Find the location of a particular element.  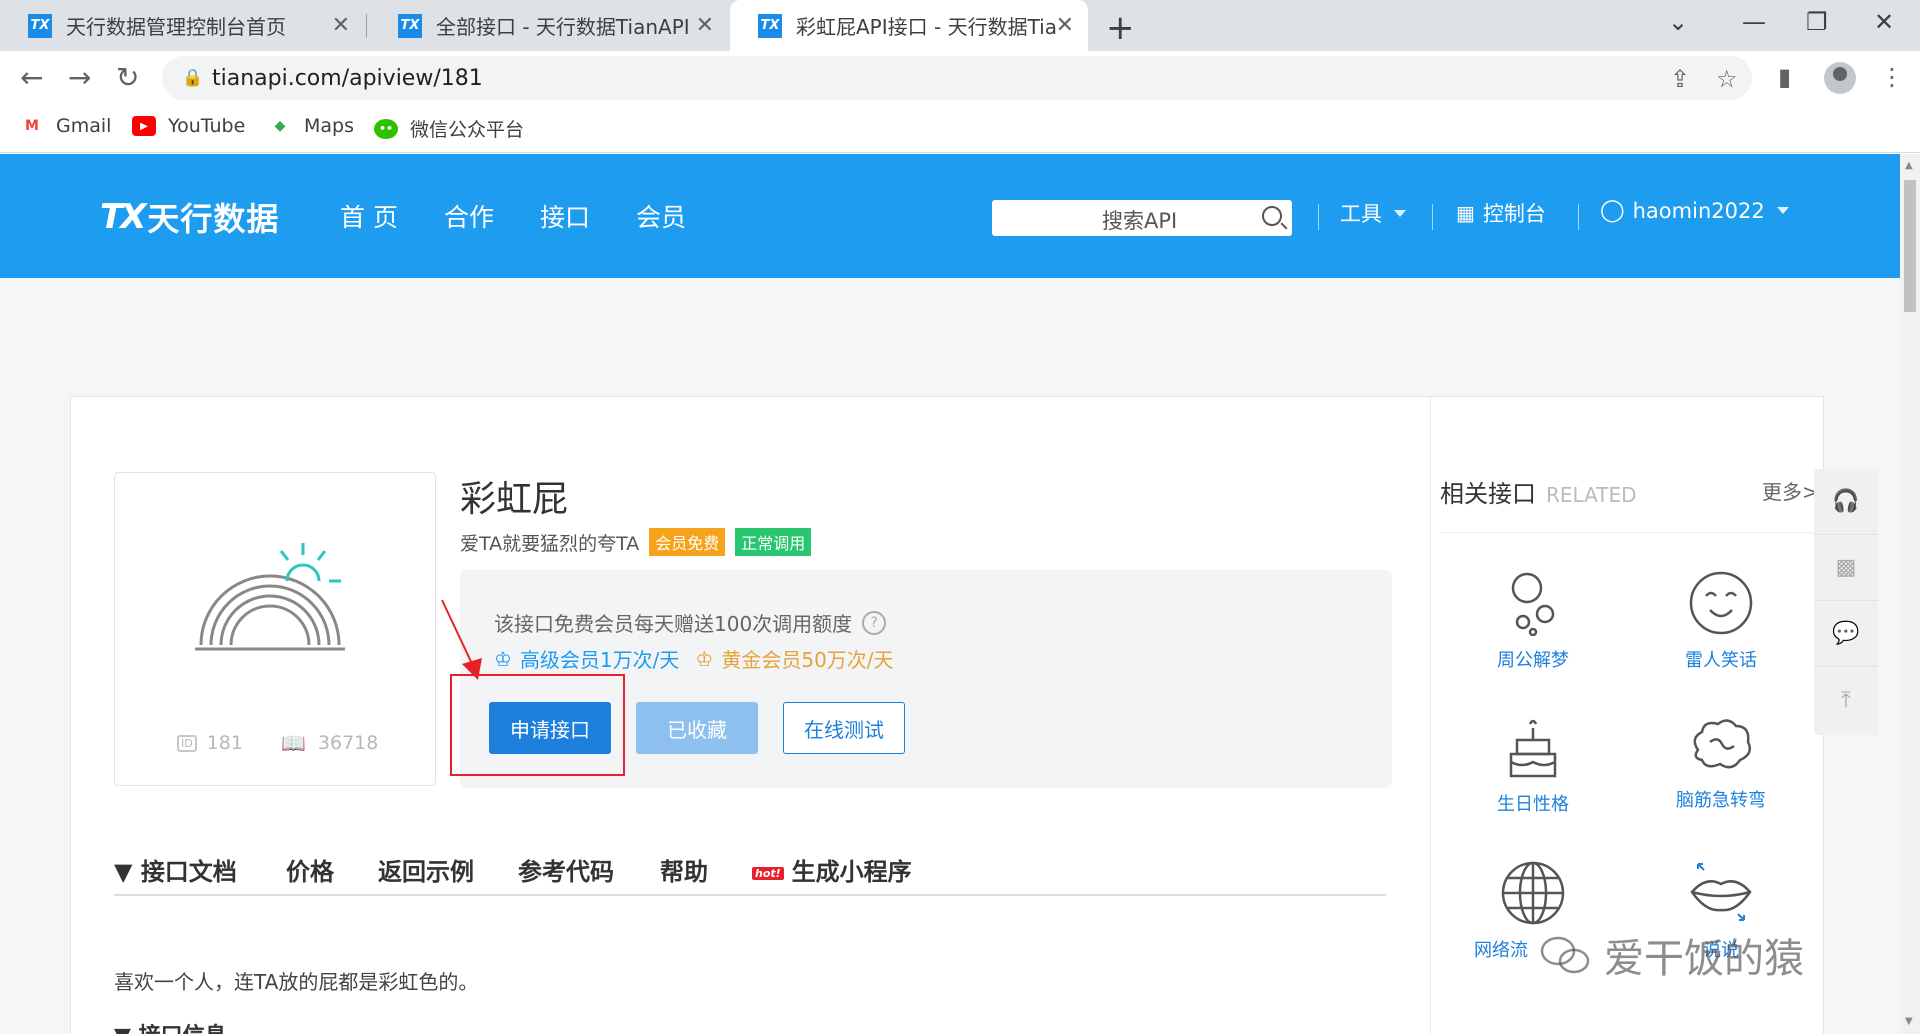

related-divider is located at coordinates (1632, 532).